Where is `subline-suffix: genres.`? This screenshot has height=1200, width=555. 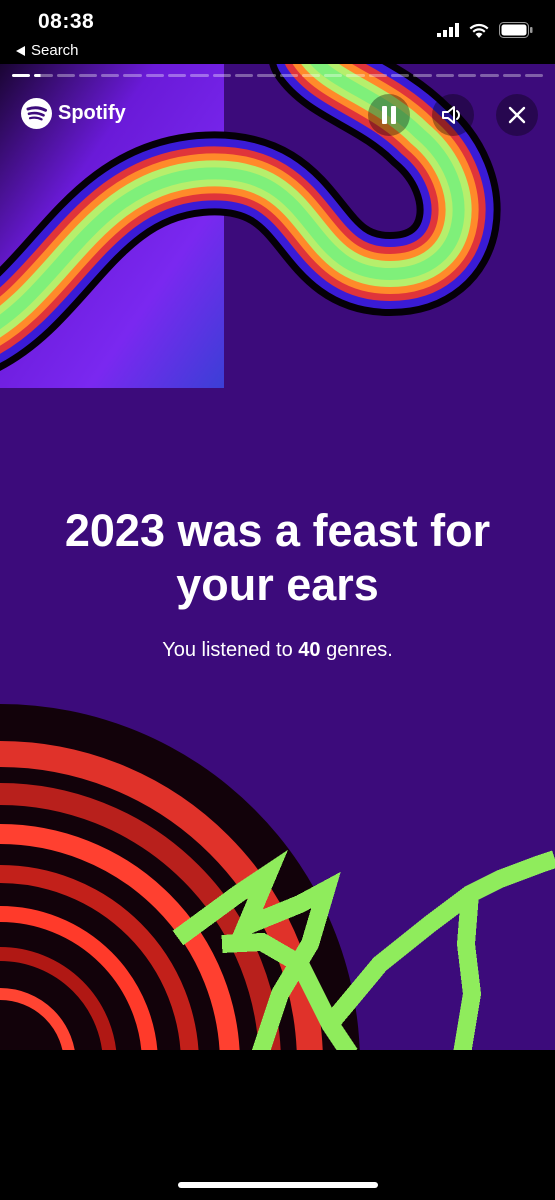 subline-suffix: genres. is located at coordinates (356, 650).